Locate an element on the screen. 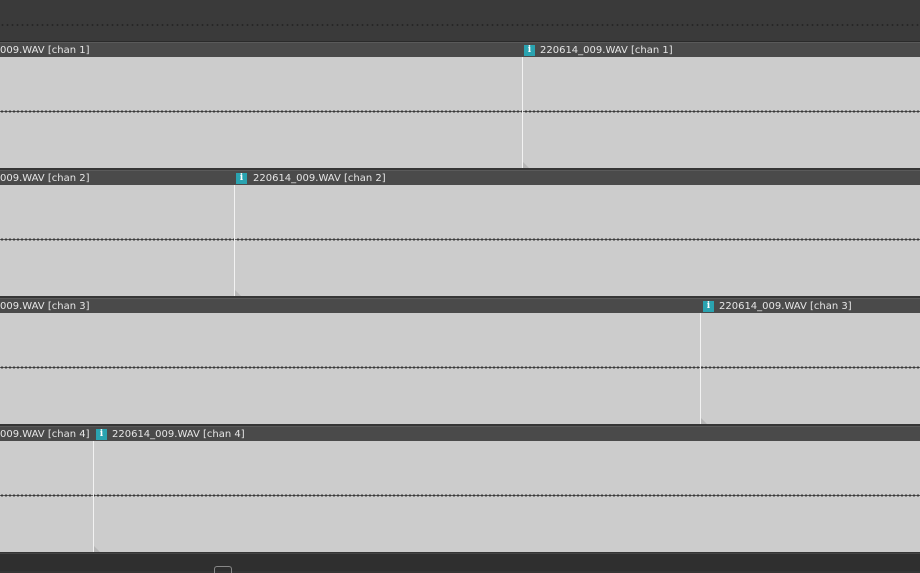  clip-label-right: 220614_009.WAV [chan 3] is located at coordinates (785, 306).